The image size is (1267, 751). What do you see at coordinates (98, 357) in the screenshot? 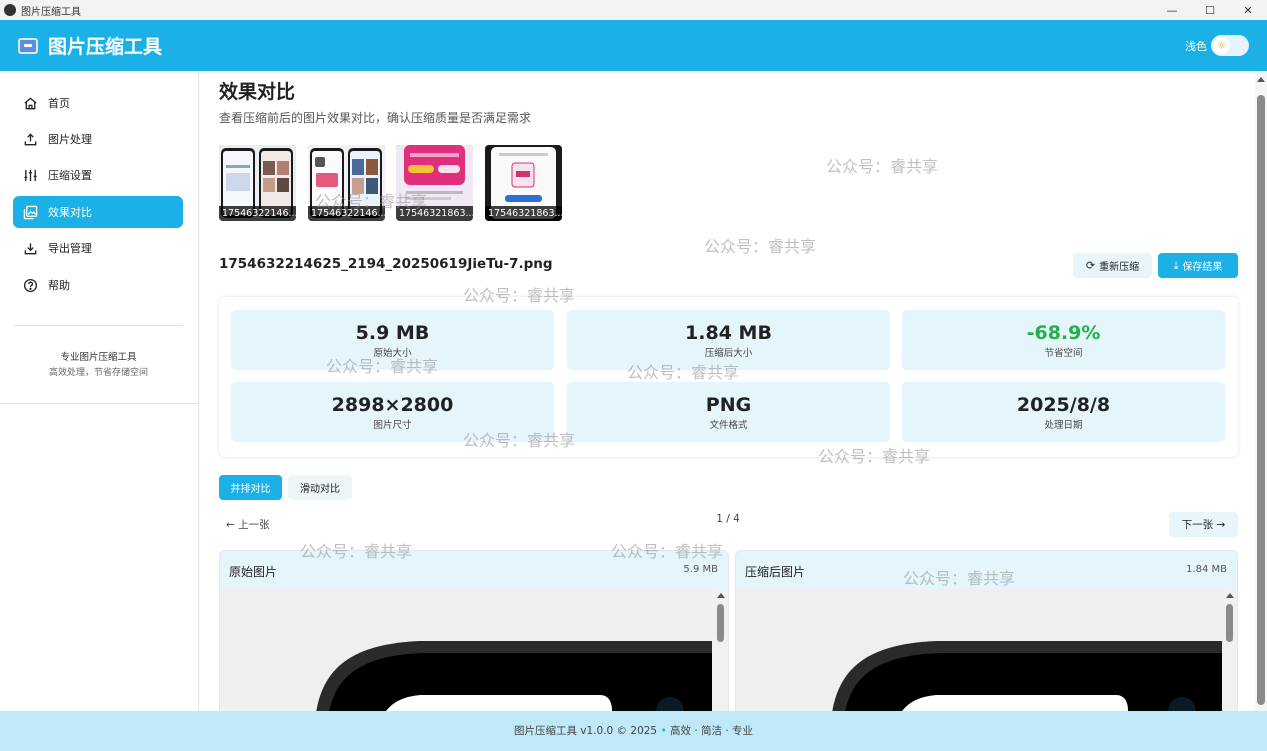
I see `sidebar-slogan-title: 专业图片压缩工具` at bounding box center [98, 357].